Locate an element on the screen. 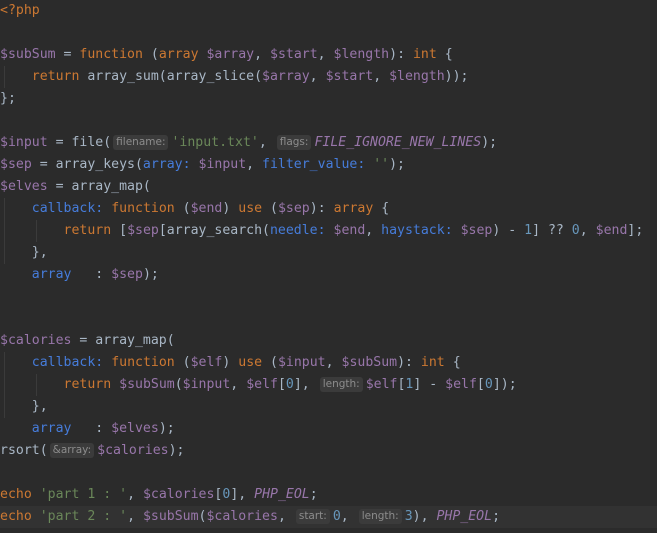 The width and height of the screenshot is (657, 533). string-token: 'part 2 : ' is located at coordinates (83, 516).